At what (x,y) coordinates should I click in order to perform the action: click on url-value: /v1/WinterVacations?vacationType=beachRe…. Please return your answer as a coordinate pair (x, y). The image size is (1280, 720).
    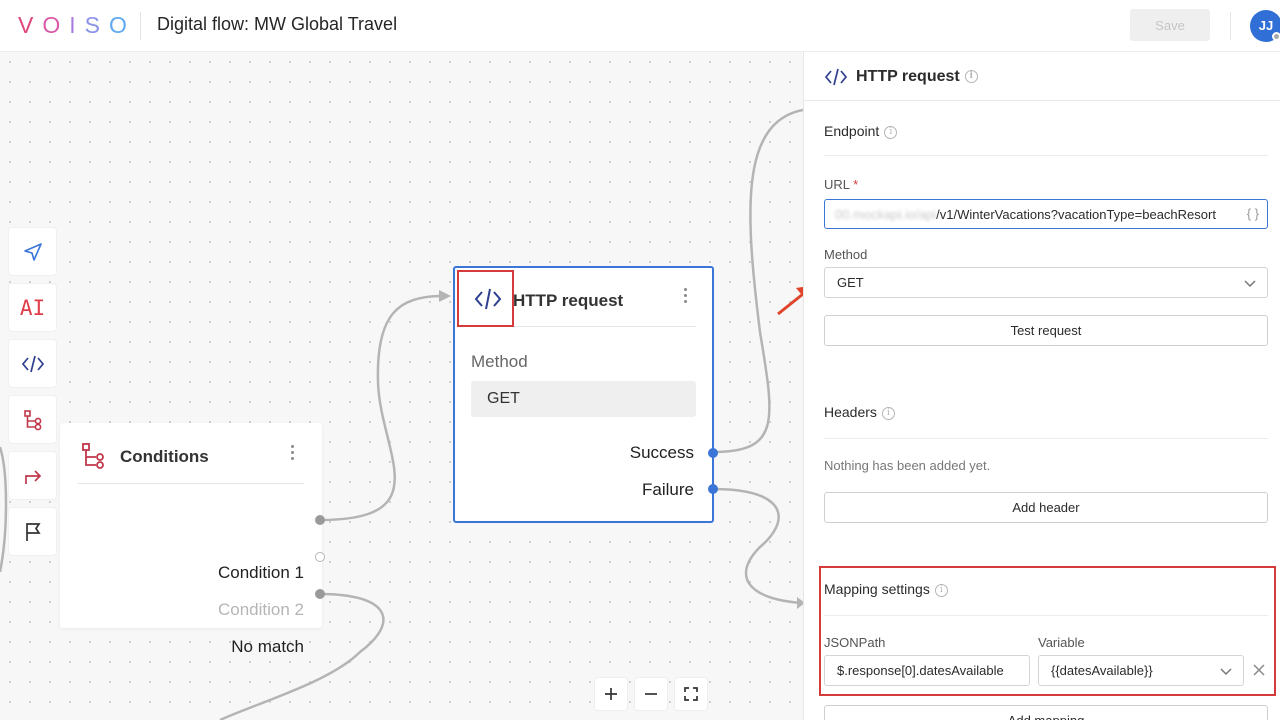
    Looking at the image, I should click on (1076, 214).